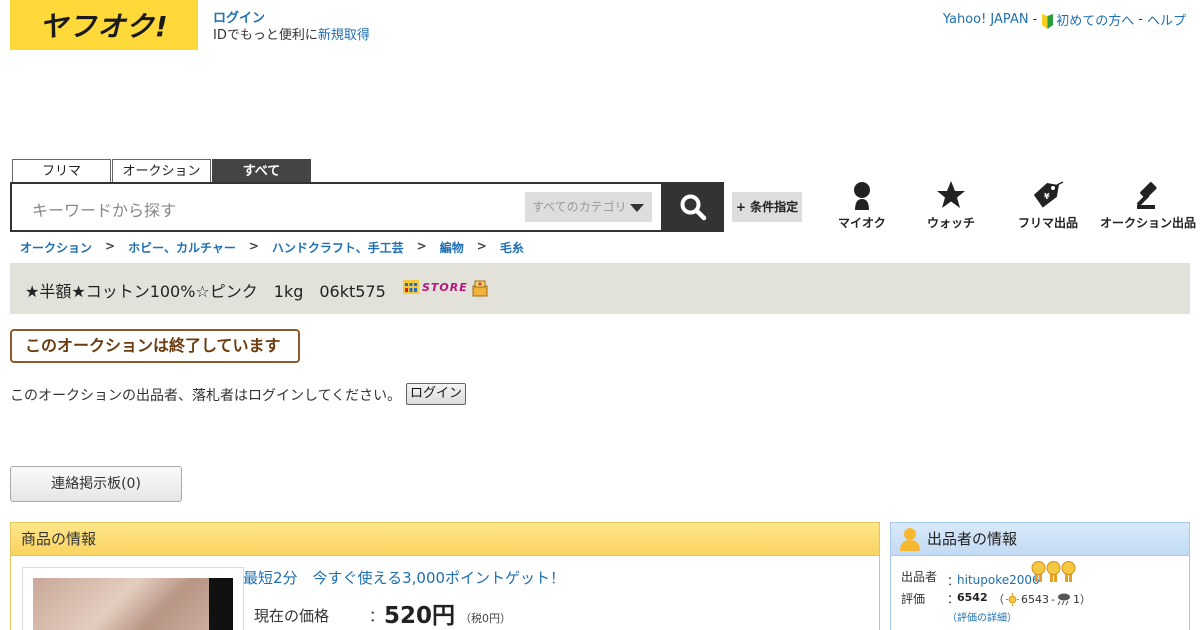 This screenshot has height=630, width=1200. Describe the element at coordinates (182, 247) in the screenshot. I see `breadcrumb-item: ホビー、カルチャー` at that location.